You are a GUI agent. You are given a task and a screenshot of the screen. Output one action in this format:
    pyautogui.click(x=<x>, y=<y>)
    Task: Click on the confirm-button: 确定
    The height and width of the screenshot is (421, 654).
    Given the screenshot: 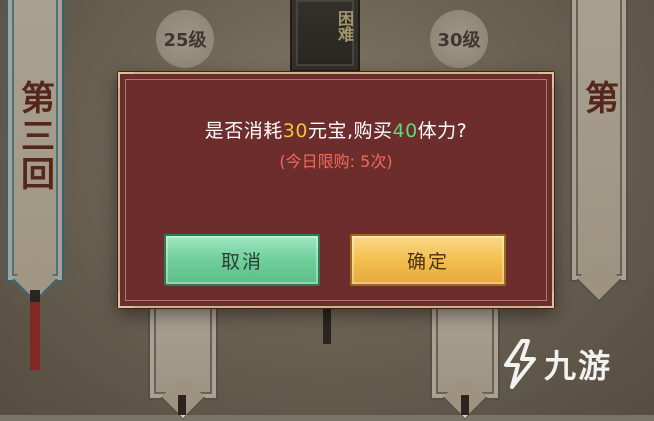 What is the action you would take?
    pyautogui.click(x=428, y=260)
    